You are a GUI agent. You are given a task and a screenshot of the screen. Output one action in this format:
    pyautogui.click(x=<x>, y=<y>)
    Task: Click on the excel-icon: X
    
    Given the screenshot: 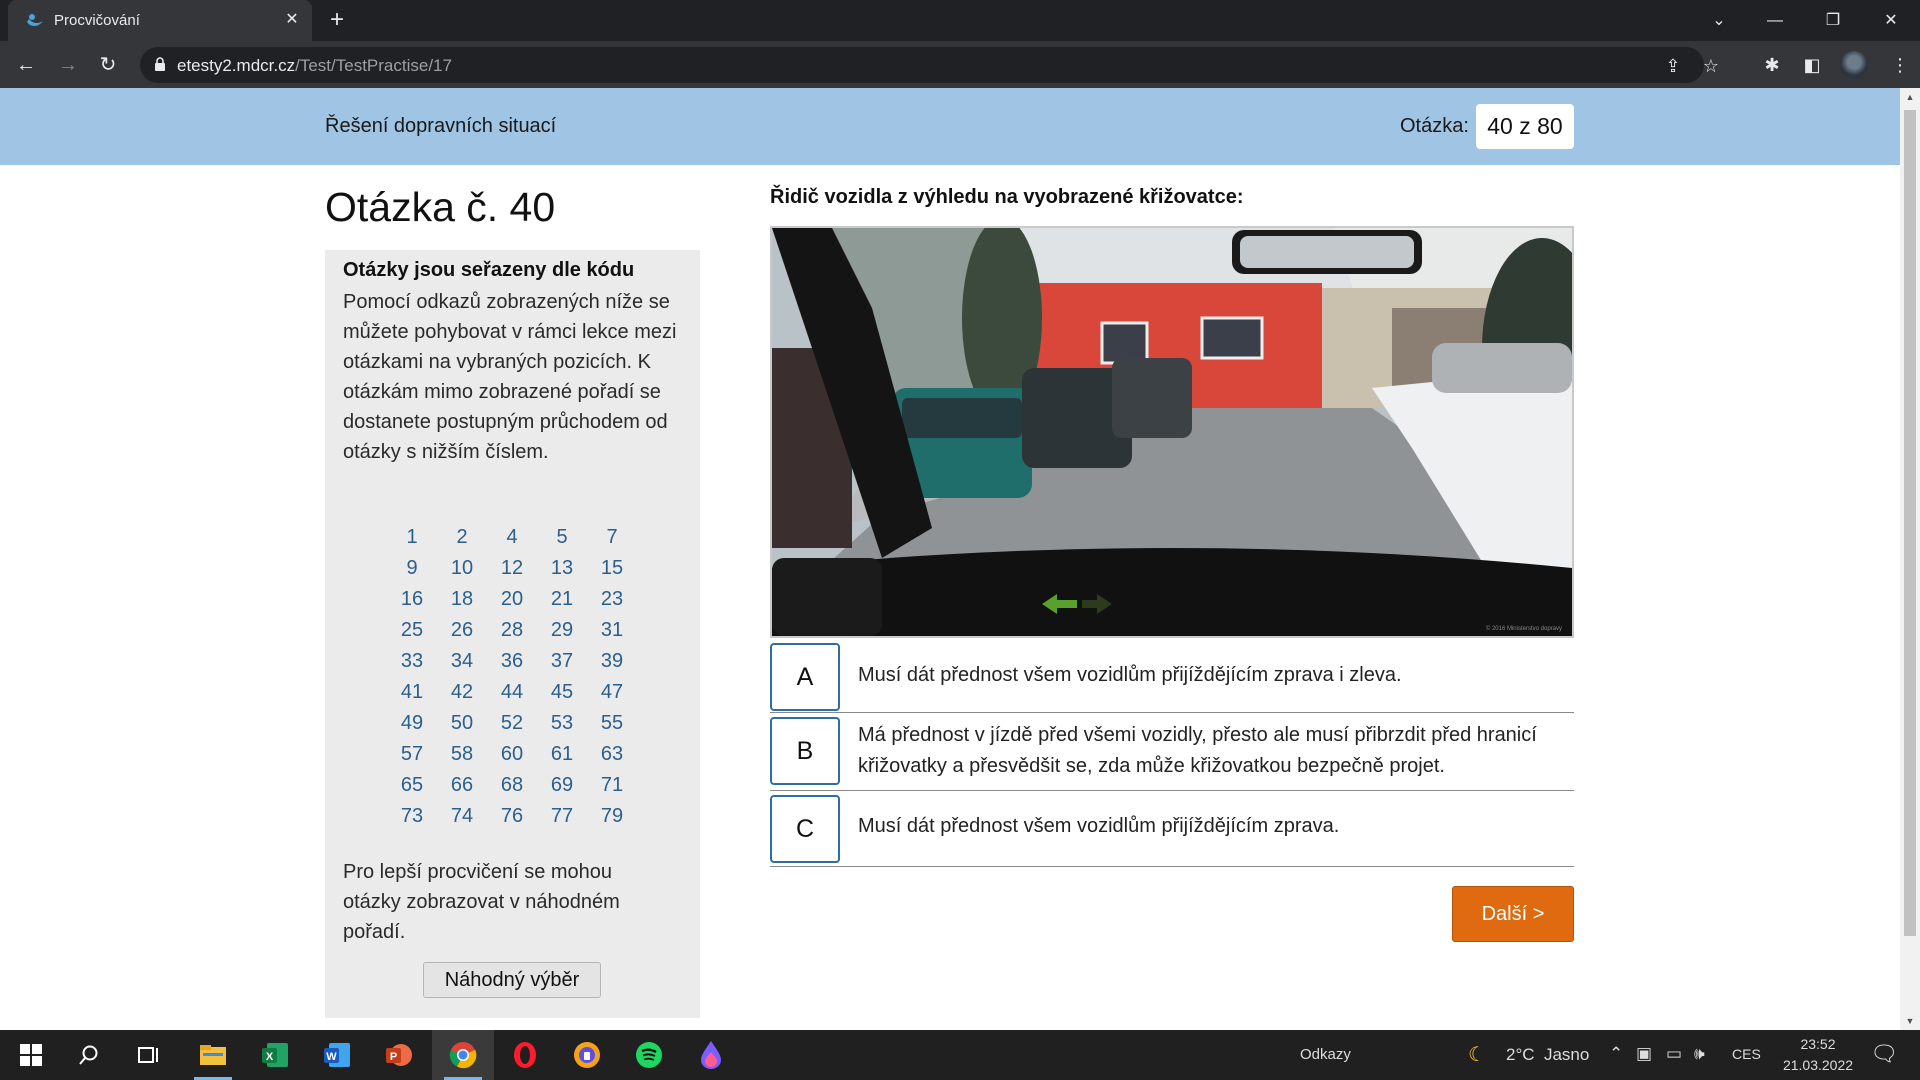 What is the action you would take?
    pyautogui.click(x=275, y=1055)
    